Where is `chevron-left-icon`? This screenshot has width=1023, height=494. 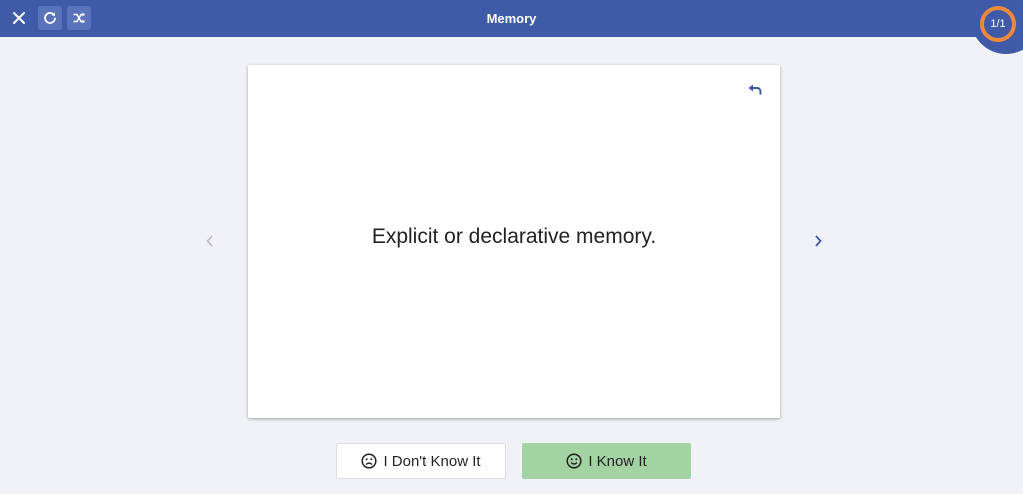 chevron-left-icon is located at coordinates (209, 241).